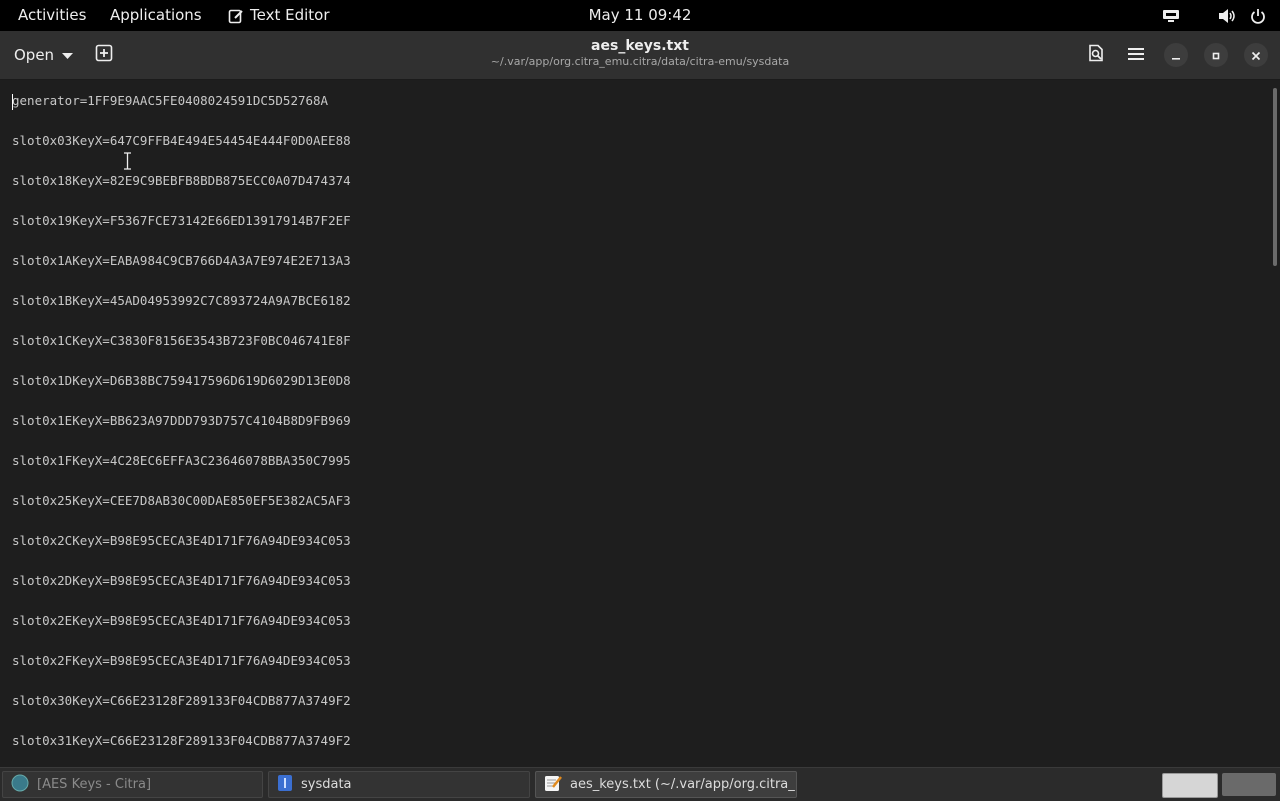 This screenshot has height=801, width=1280. I want to click on maximize-icon, so click(1216, 55).